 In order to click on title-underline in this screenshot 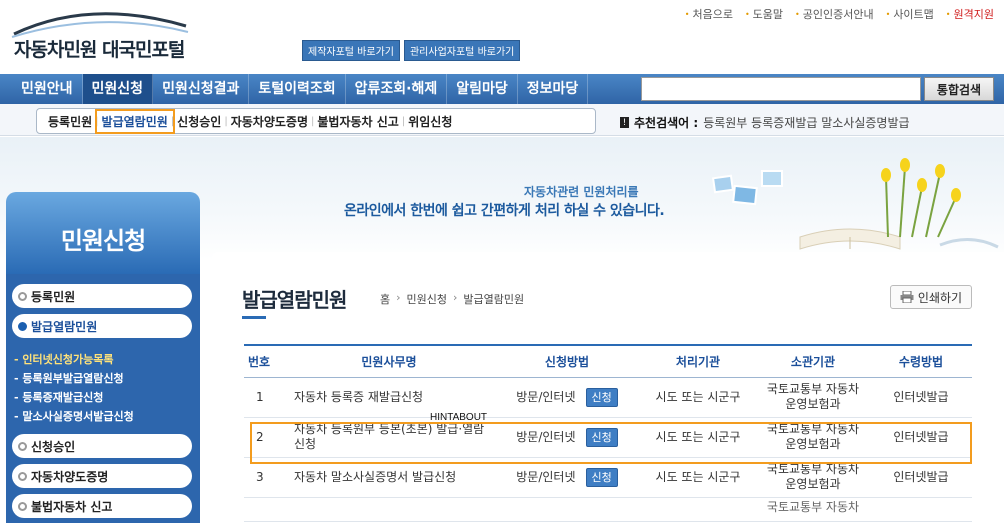, I will do `click(254, 317)`.